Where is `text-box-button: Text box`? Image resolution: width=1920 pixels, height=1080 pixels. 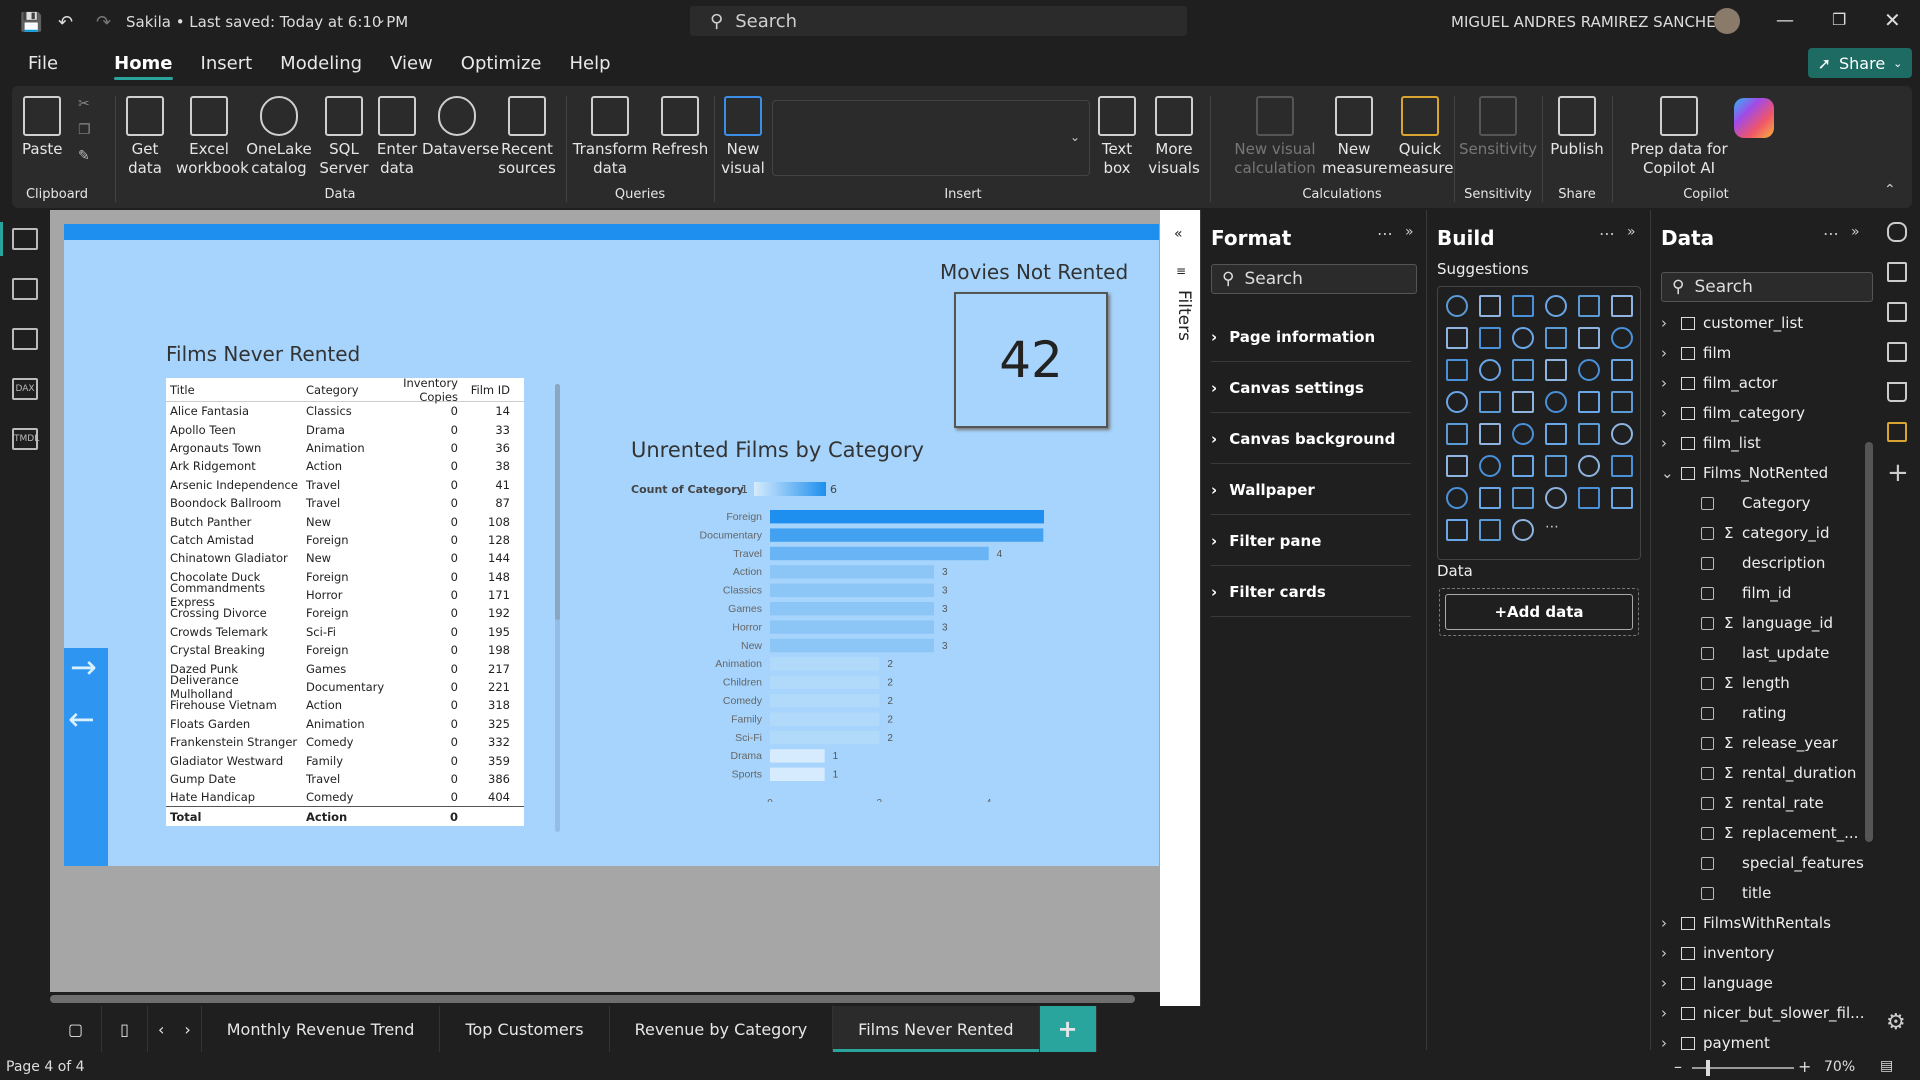 text-box-button: Text box is located at coordinates (1117, 137).